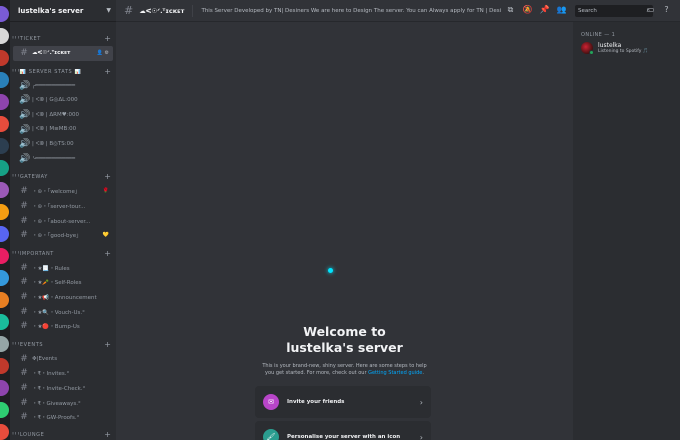 Image resolution: width=680 pixels, height=440 pixels. What do you see at coordinates (623, 51) in the screenshot?
I see `member-activity: Listening to Spotify 🎵` at bounding box center [623, 51].